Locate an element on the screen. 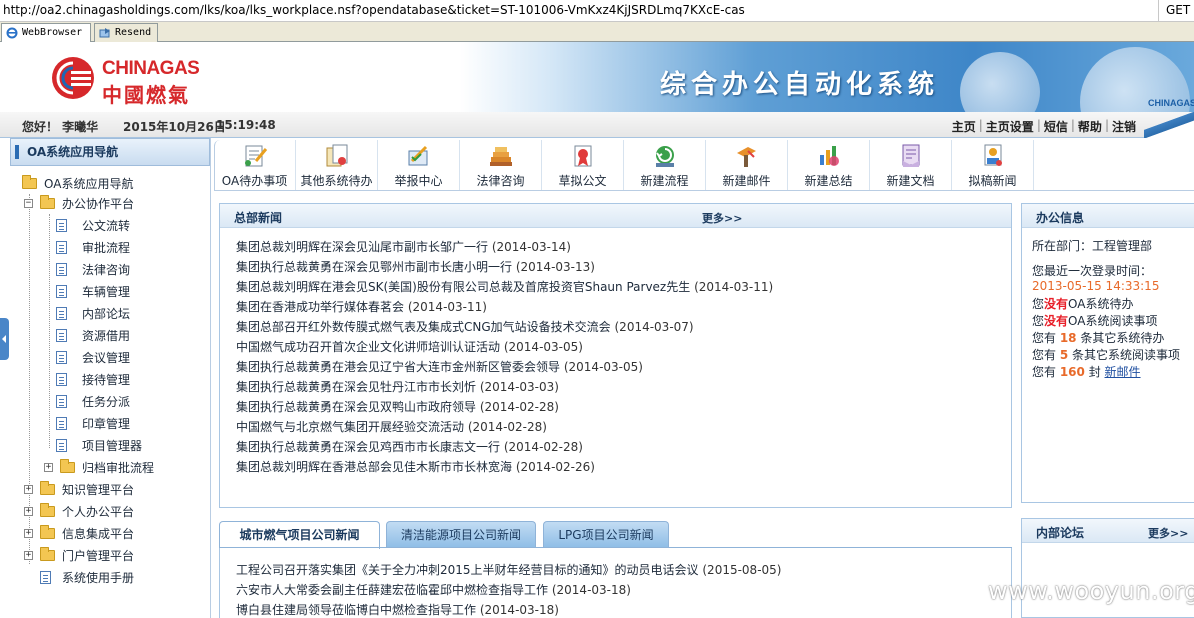  tab-city-gas-news: 城市燃气项目公司新闻 is located at coordinates (299, 535).